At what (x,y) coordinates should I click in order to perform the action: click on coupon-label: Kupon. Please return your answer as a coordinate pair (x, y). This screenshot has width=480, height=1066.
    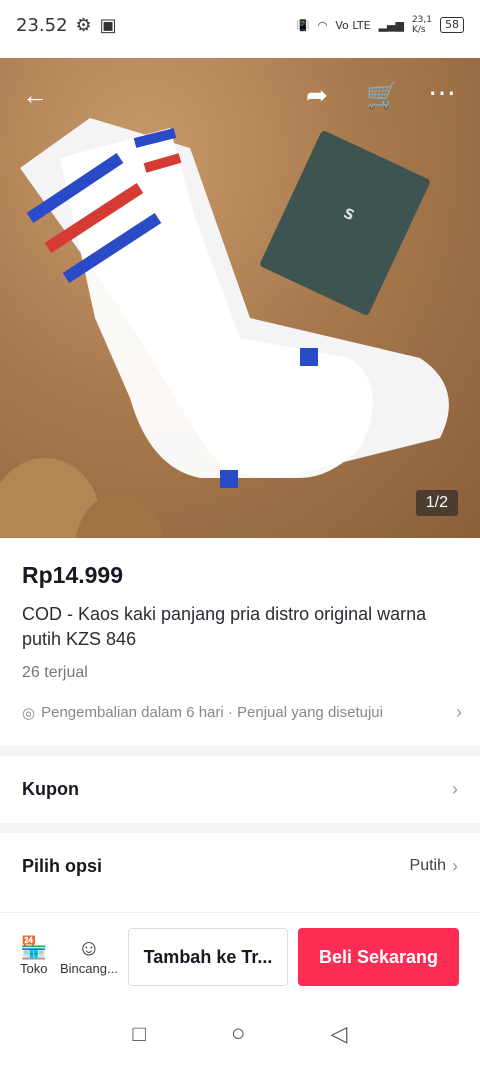
    Looking at the image, I should click on (50, 788).